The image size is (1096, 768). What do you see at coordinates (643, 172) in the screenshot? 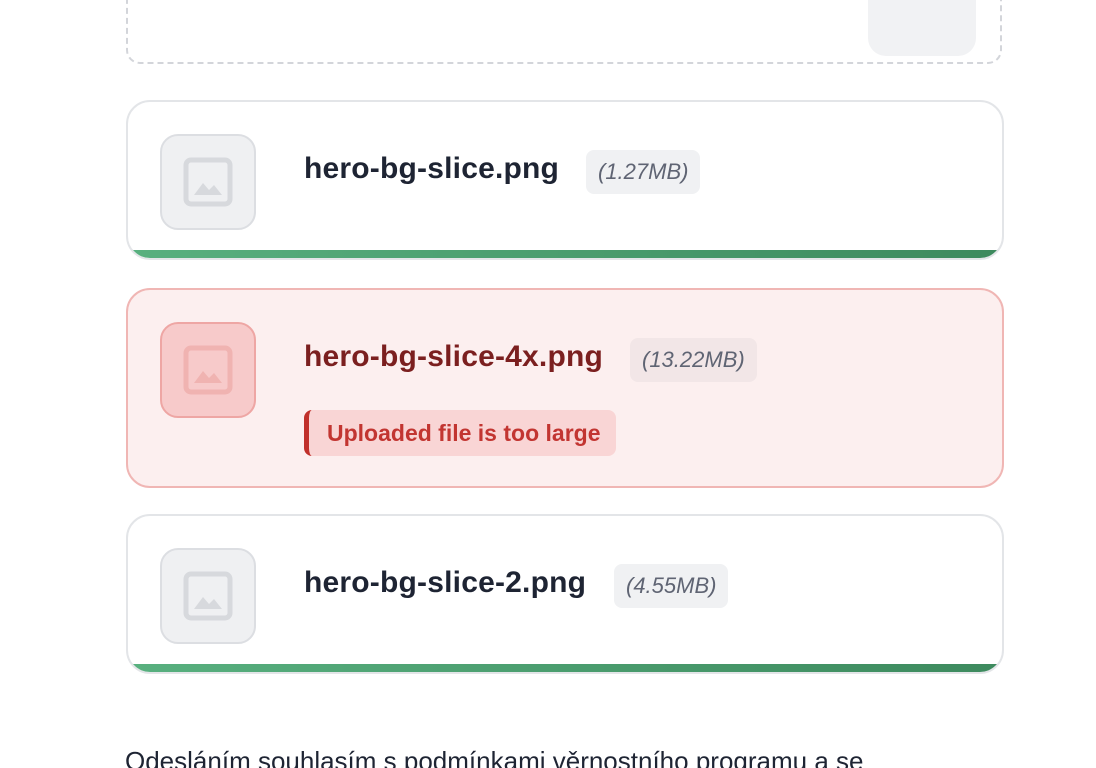
I see `file-size-badge: (1.27MB)` at bounding box center [643, 172].